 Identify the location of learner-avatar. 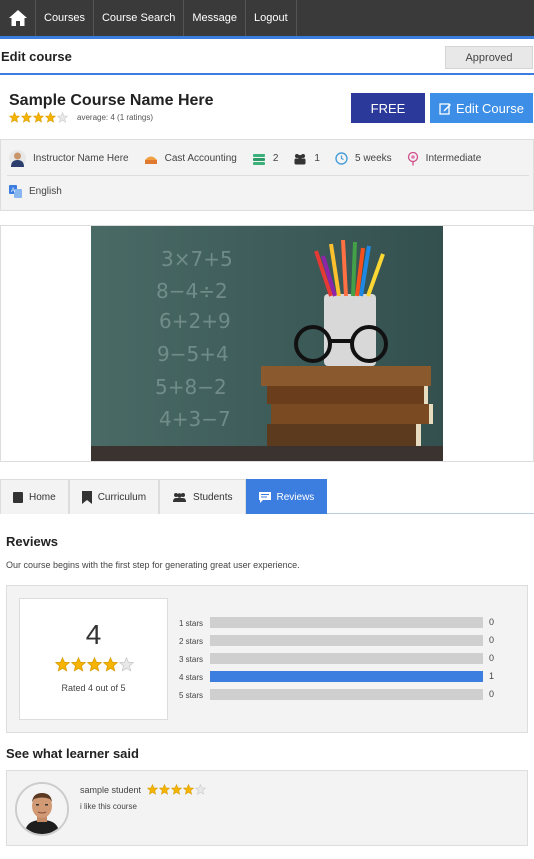
(42, 809).